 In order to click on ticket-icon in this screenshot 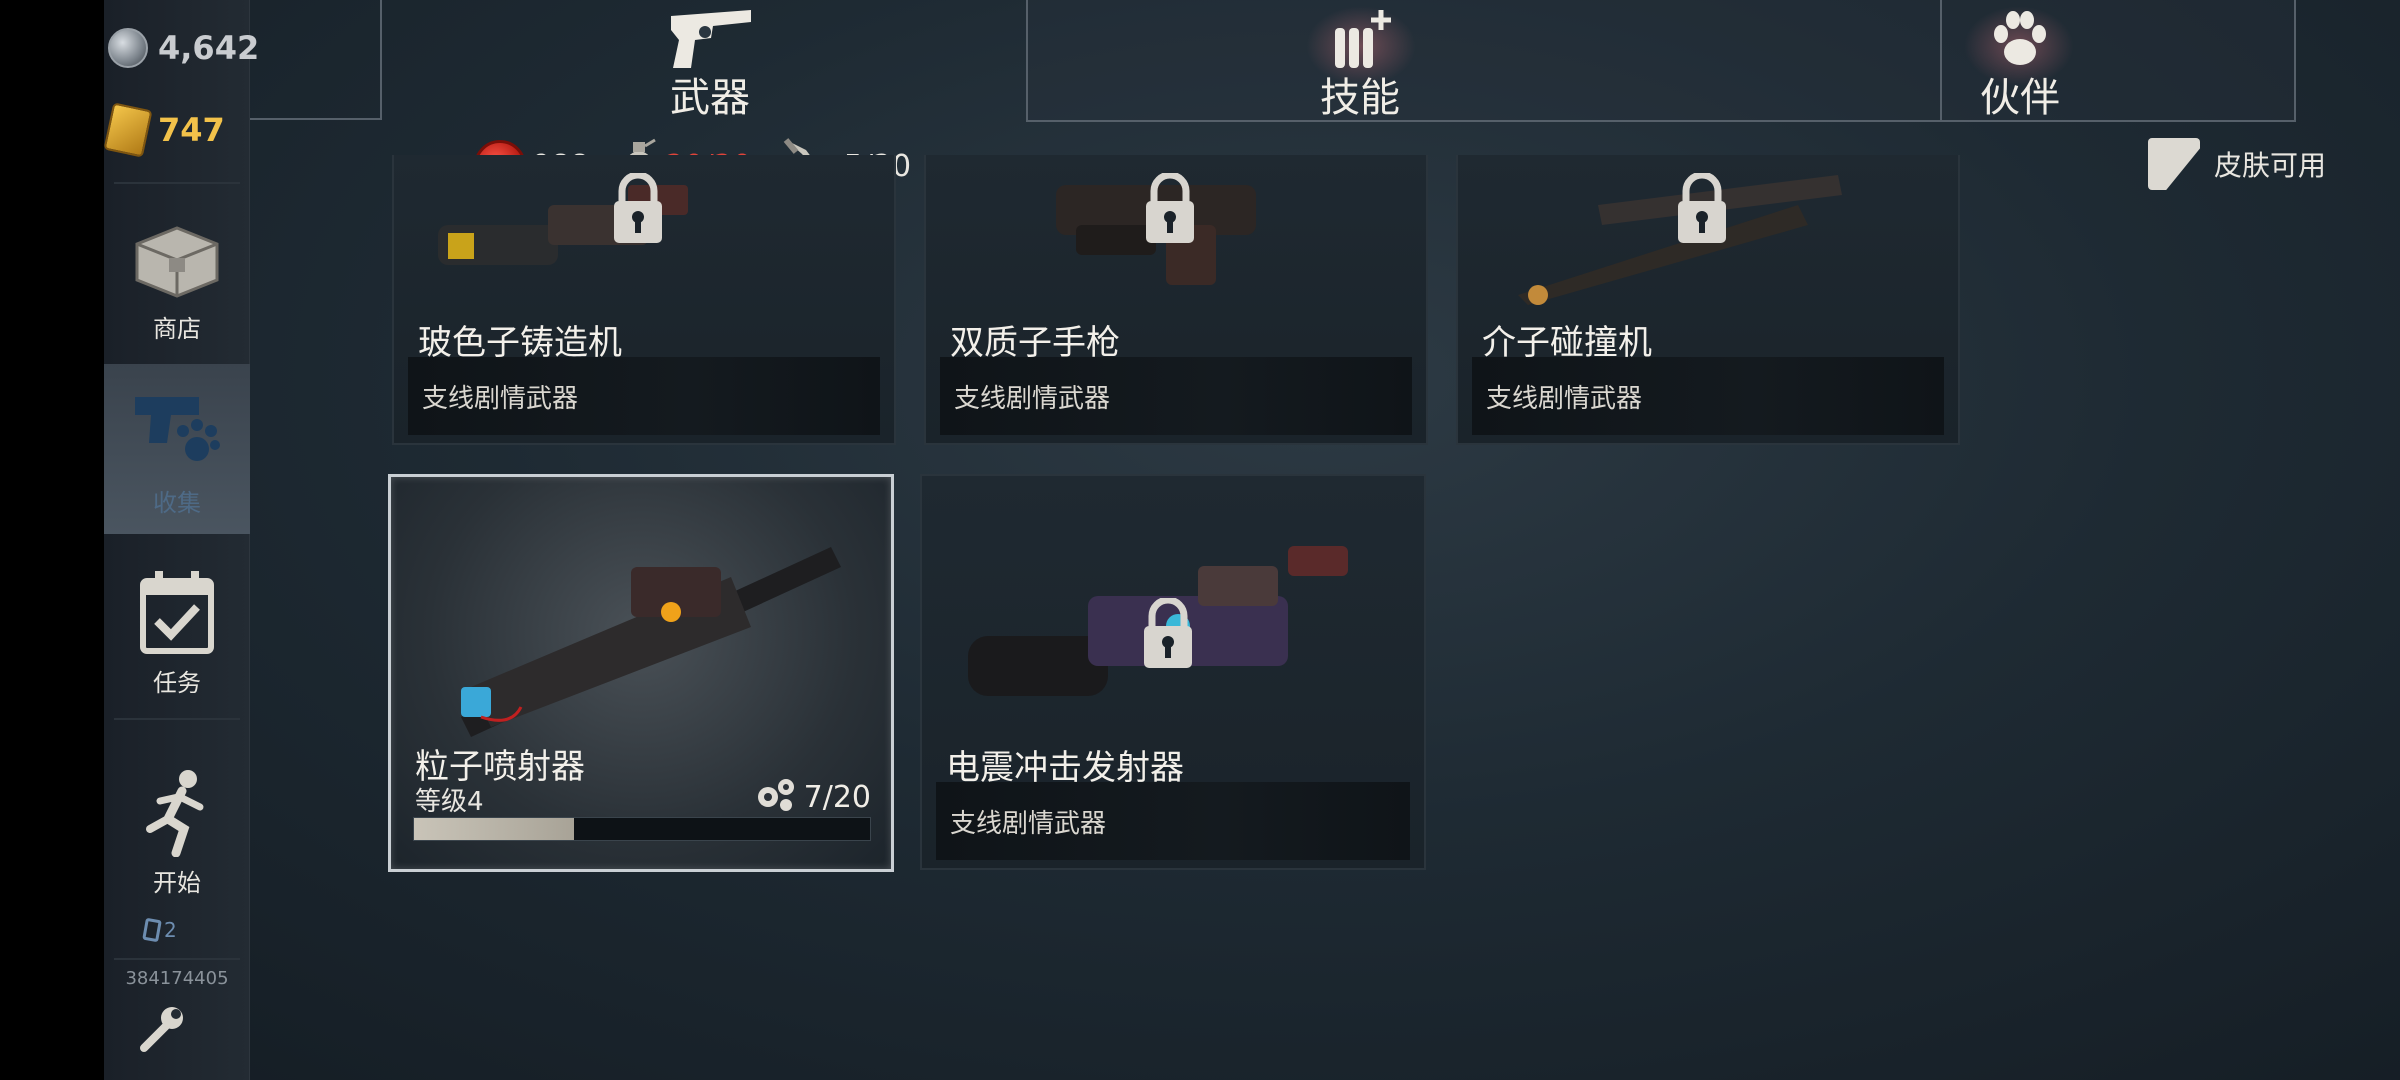, I will do `click(128, 130)`.